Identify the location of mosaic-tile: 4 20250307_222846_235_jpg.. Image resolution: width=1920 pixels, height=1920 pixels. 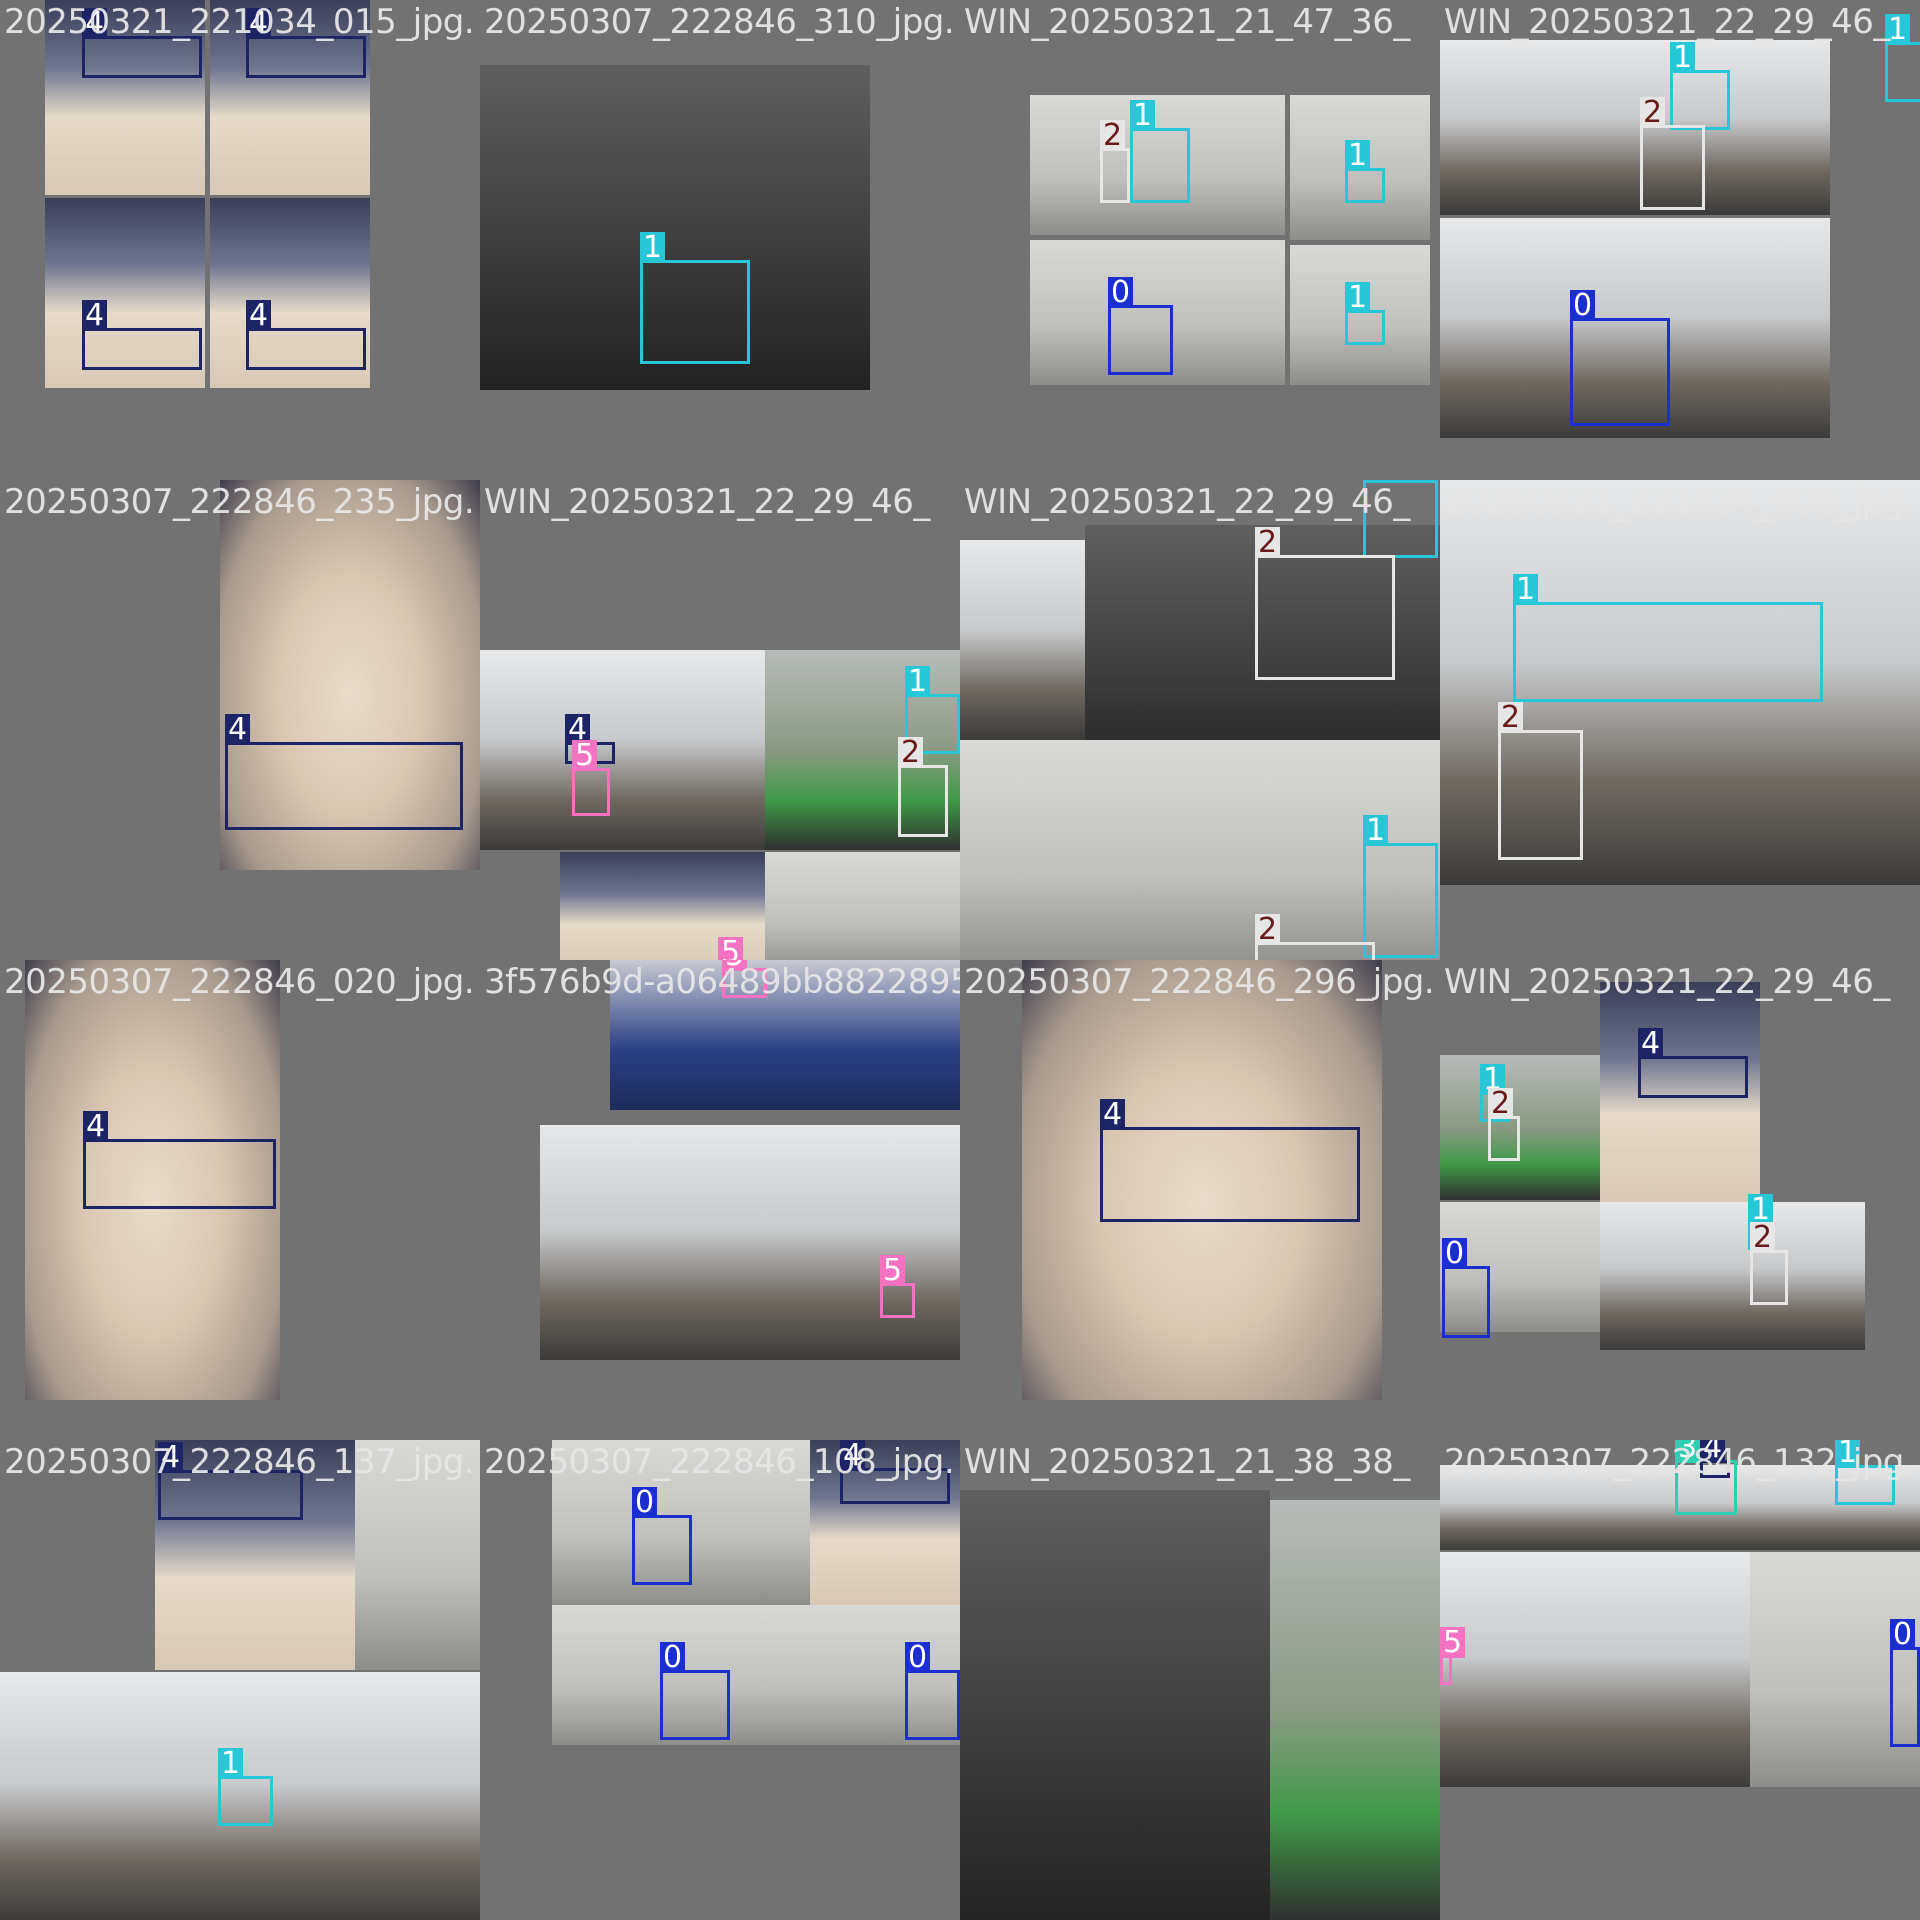
(240, 720).